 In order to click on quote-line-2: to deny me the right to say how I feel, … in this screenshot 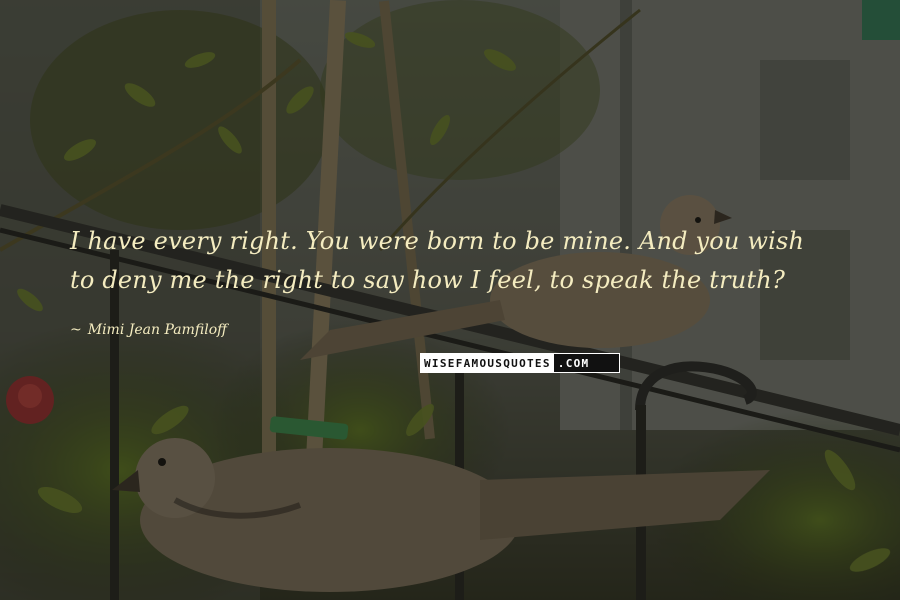, I will do `click(428, 280)`.